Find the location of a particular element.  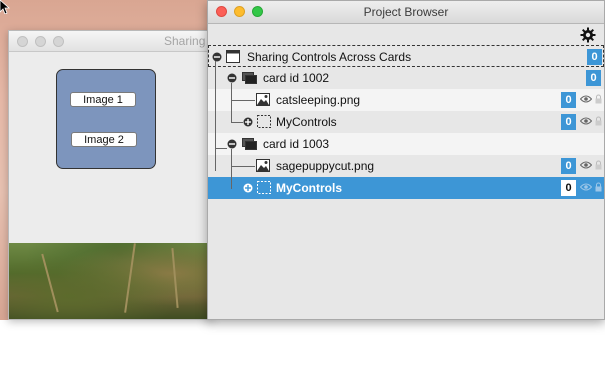

mouse-cursor-icon is located at coordinates (5, 7).